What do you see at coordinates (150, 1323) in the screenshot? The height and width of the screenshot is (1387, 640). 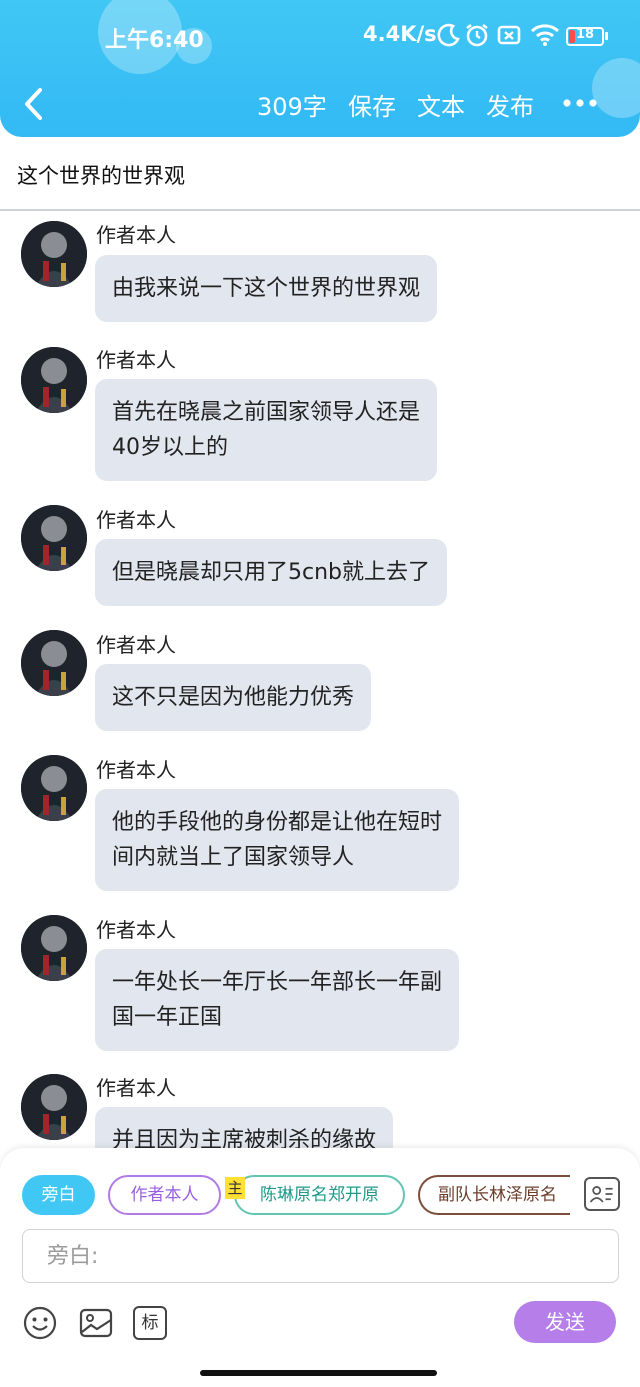 I see `tag-icon: 标` at bounding box center [150, 1323].